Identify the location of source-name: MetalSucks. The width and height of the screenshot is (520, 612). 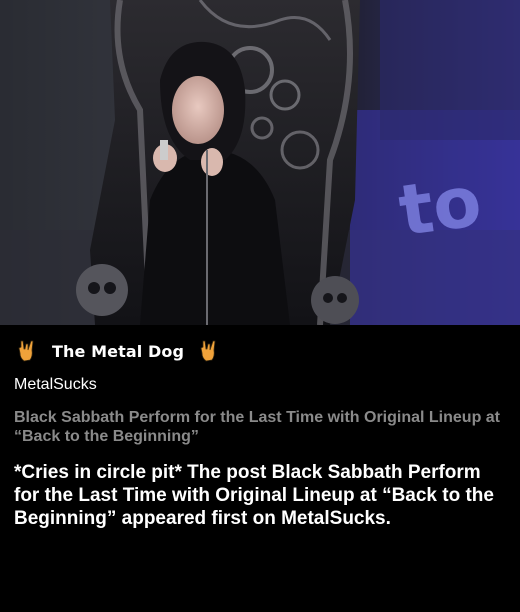
(55, 385).